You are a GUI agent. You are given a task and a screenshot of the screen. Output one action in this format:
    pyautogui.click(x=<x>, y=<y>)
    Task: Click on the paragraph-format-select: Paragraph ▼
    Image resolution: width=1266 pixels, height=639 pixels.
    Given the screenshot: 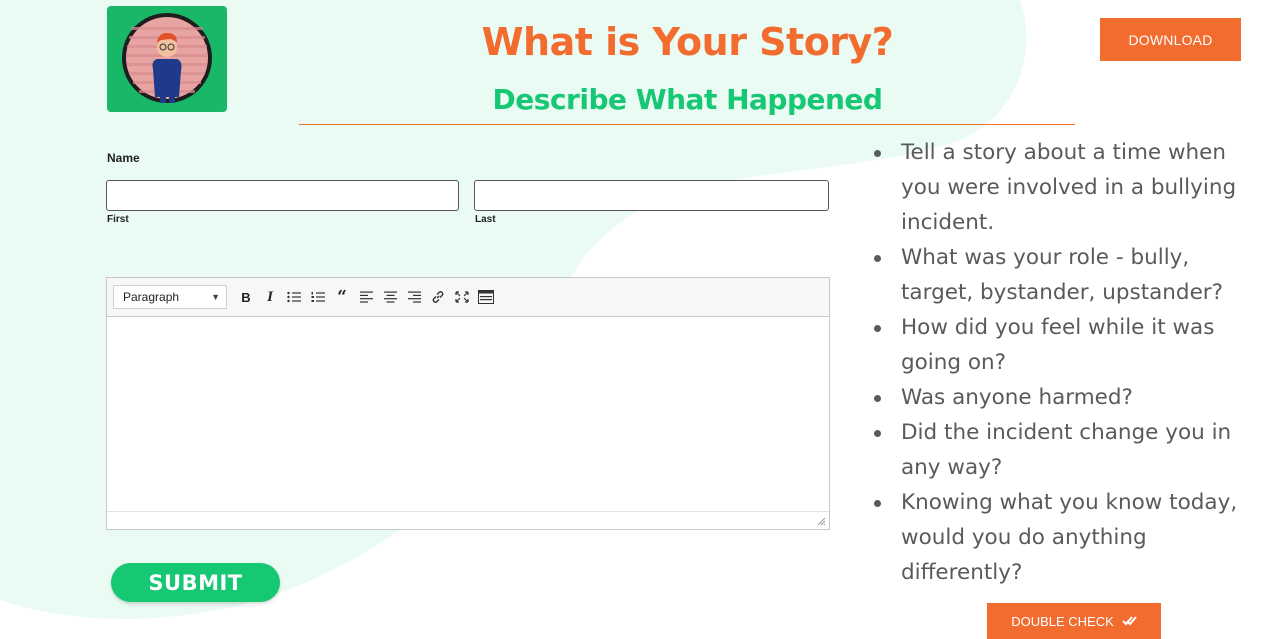 What is the action you would take?
    pyautogui.click(x=170, y=297)
    